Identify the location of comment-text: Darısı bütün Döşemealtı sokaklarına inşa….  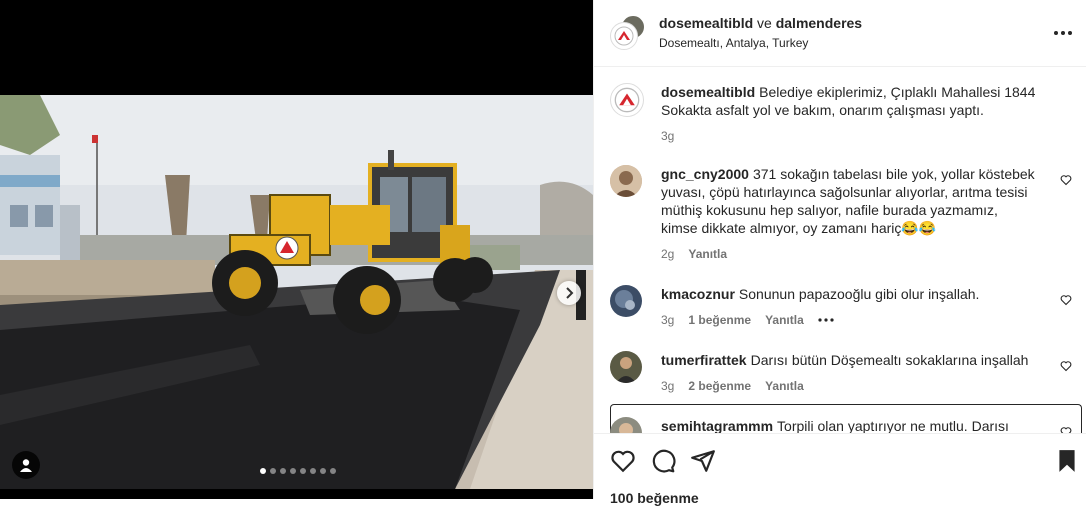
(889, 360).